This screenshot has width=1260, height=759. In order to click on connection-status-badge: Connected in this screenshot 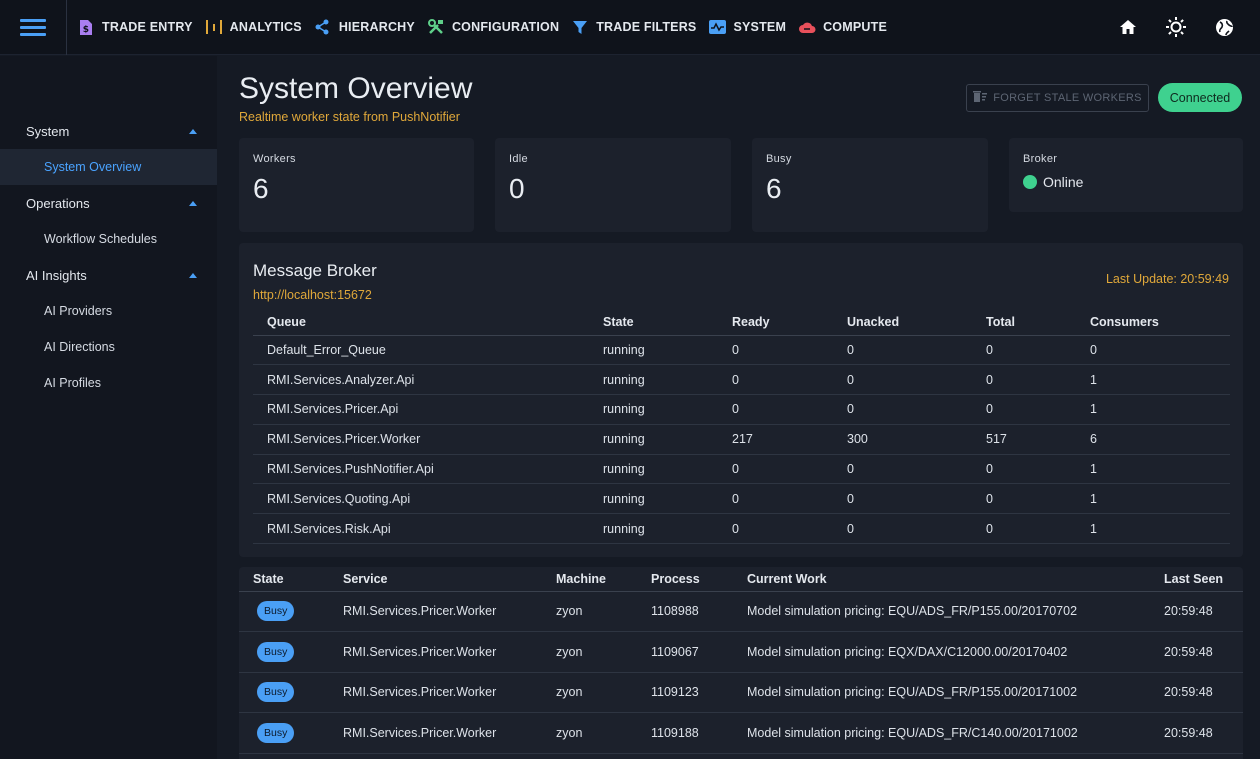, I will do `click(1200, 97)`.